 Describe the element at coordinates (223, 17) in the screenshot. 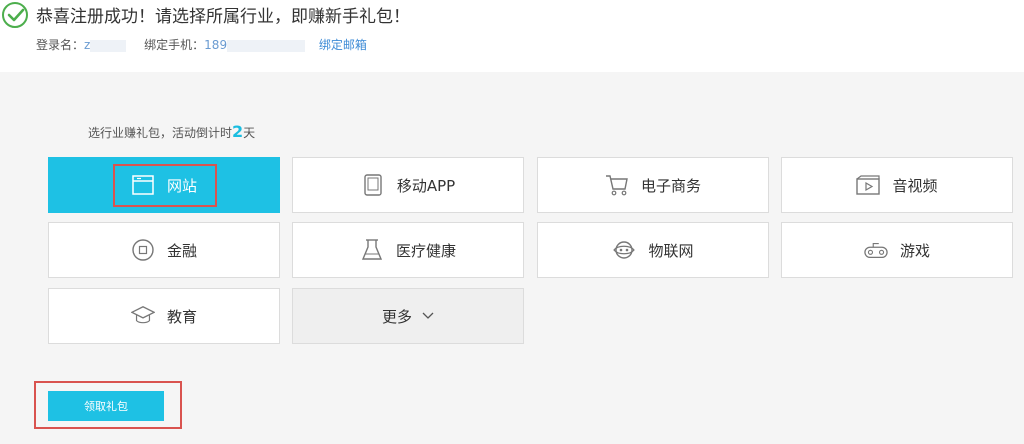

I see `success-headline: 恭喜注册成功！请选择所属行业，即赚新手礼包！` at that location.